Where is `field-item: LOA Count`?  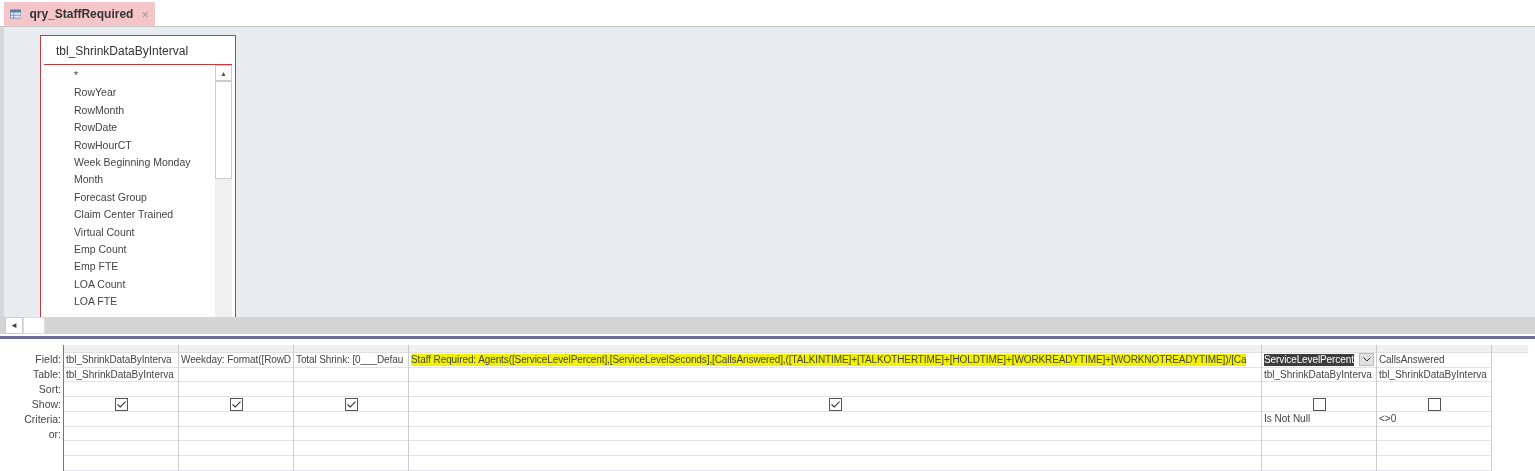 field-item: LOA Count is located at coordinates (144, 284).